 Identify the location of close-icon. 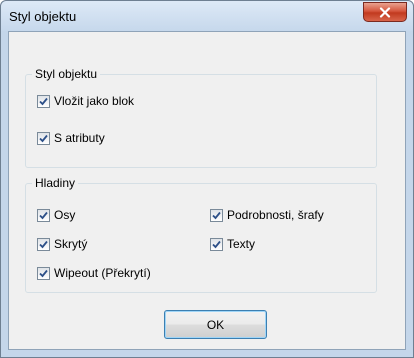
(385, 12).